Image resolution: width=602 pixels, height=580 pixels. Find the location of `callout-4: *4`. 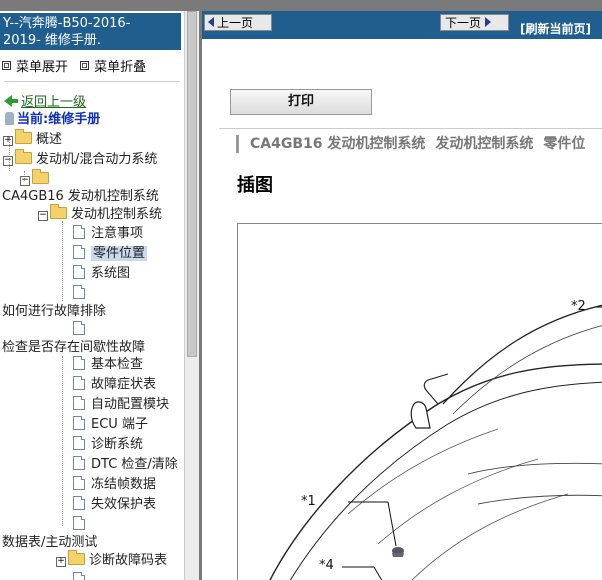

callout-4: *4 is located at coordinates (326, 565).